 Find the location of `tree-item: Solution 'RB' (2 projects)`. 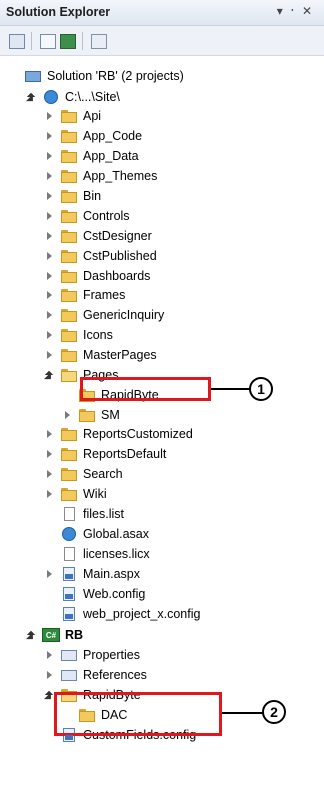

tree-item: Solution 'RB' (2 projects) is located at coordinates (96, 76).